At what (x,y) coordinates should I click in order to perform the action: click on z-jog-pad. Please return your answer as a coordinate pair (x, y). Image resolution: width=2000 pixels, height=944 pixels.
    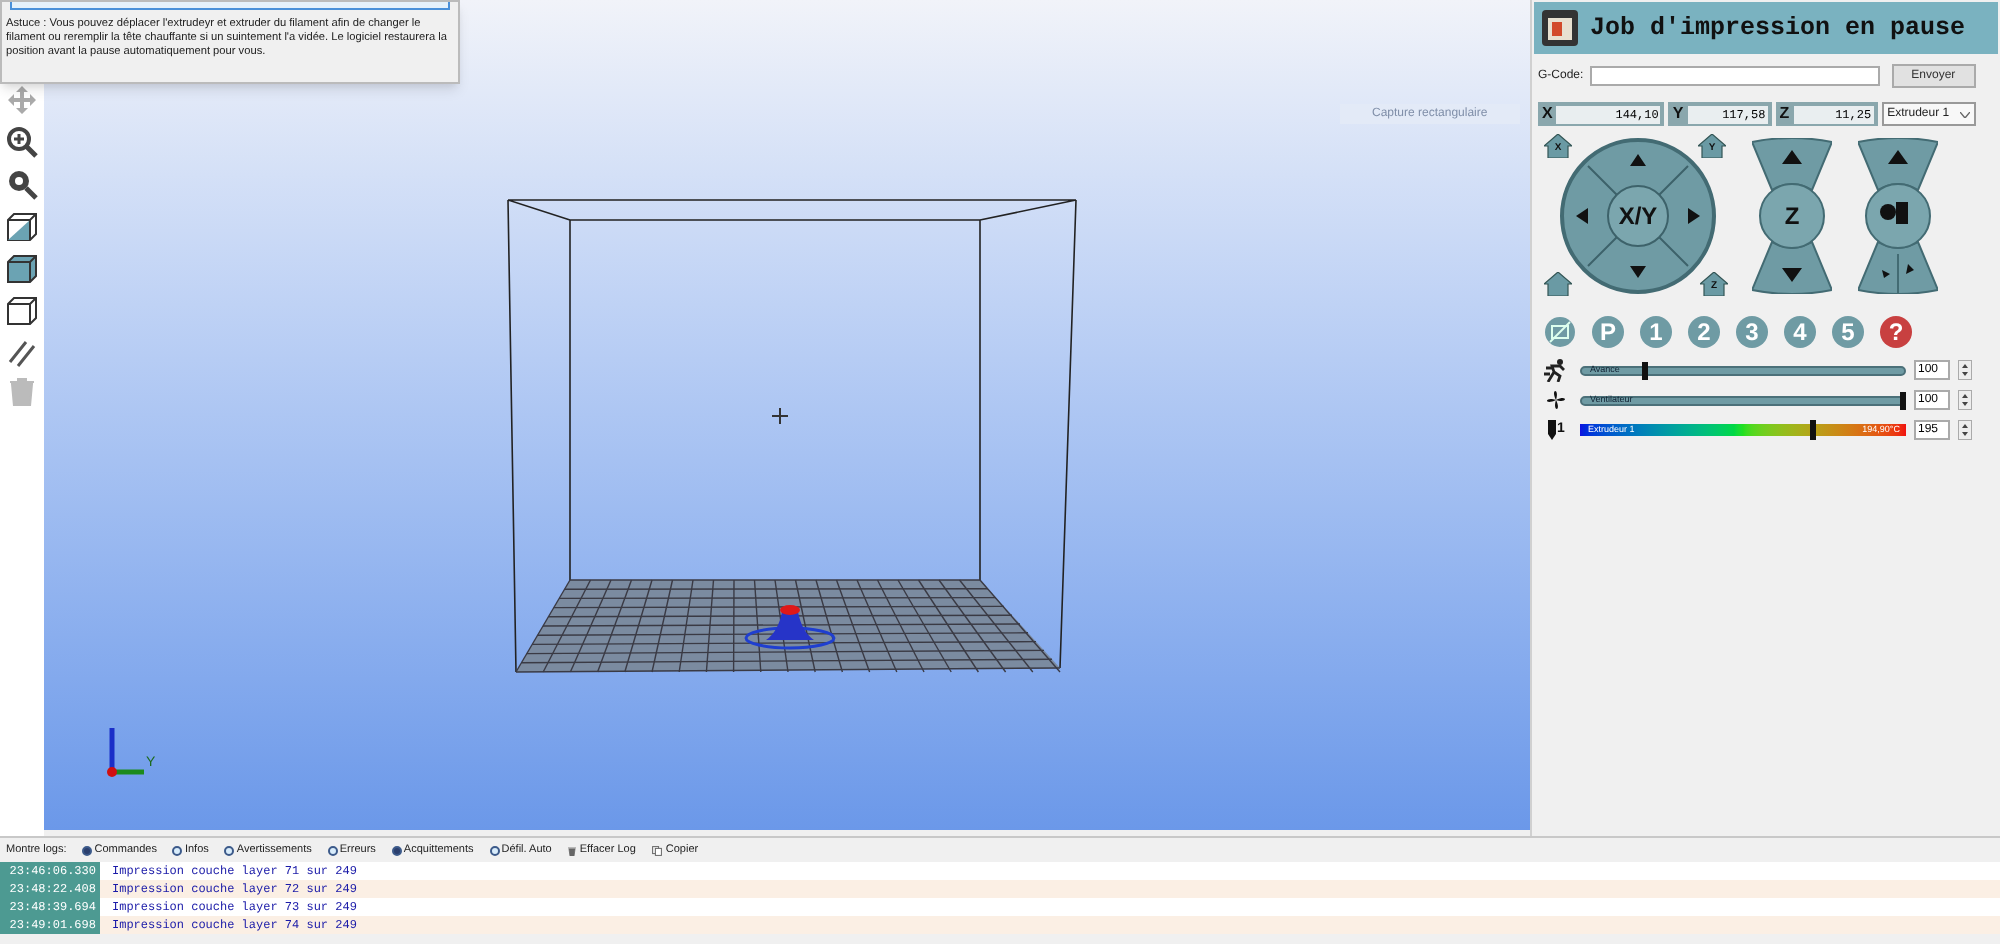
    Looking at the image, I should click on (1792, 216).